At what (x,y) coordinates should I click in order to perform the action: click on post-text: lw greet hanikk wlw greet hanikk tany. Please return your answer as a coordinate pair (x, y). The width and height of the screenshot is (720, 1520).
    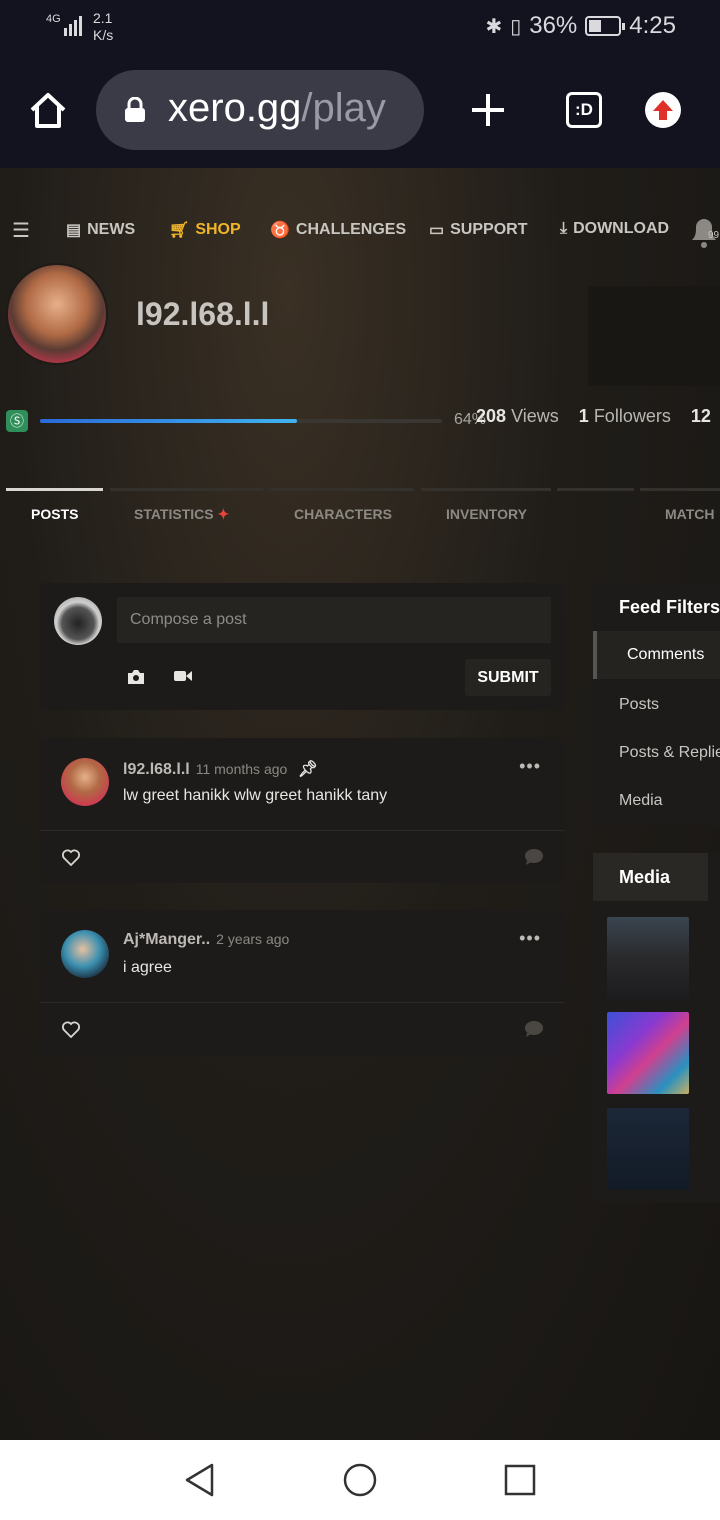
    Looking at the image, I should click on (255, 795).